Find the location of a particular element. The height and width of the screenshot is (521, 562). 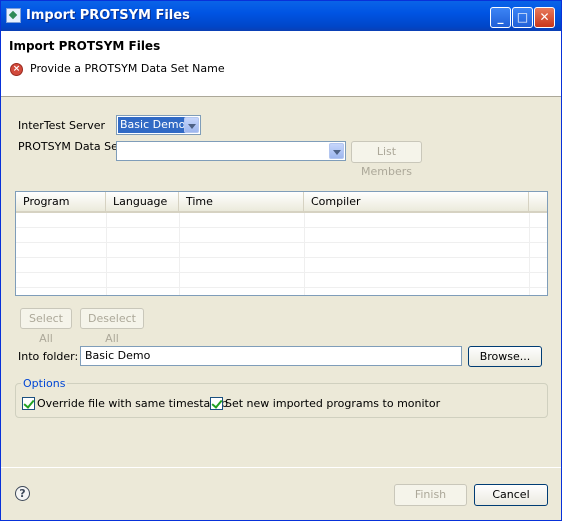

server-select: Basic Demo is located at coordinates (158, 125).